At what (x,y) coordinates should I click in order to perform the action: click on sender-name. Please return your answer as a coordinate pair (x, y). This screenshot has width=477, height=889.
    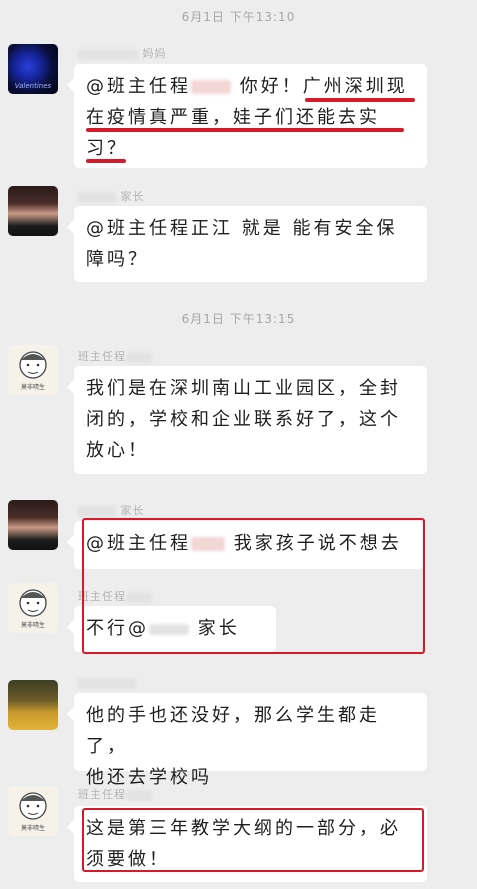
    Looking at the image, I should click on (107, 682).